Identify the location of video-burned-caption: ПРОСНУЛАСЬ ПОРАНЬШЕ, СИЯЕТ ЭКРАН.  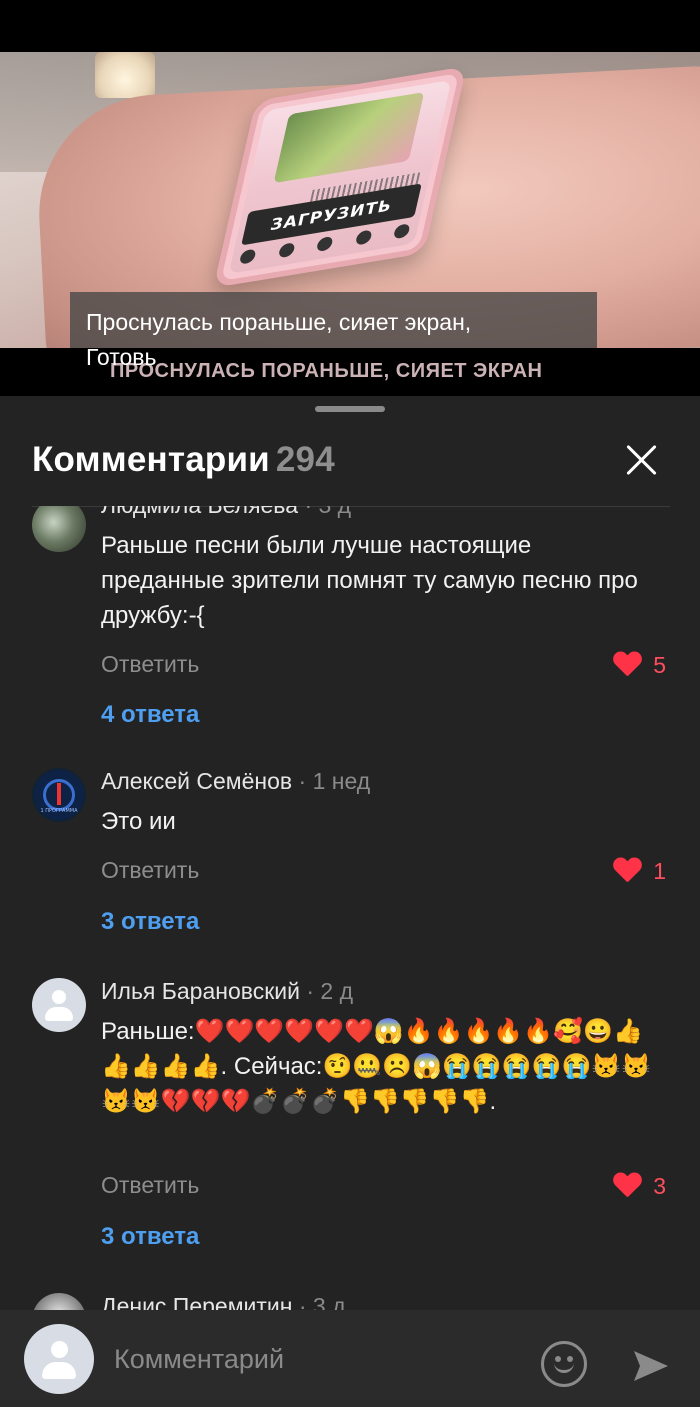
(326, 371).